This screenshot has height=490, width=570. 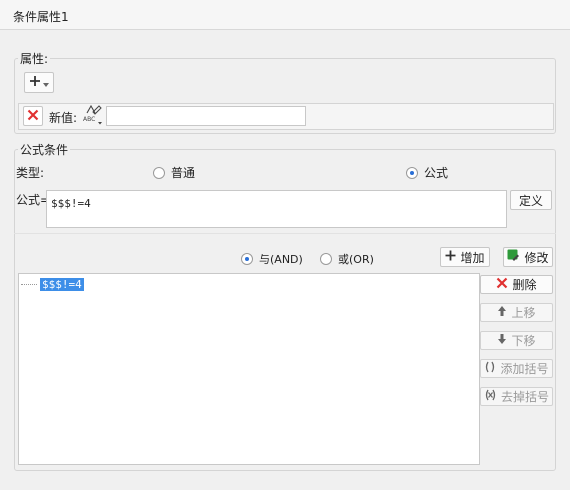 I want to click on condition-item: $$$!=4, so click(x=52, y=284).